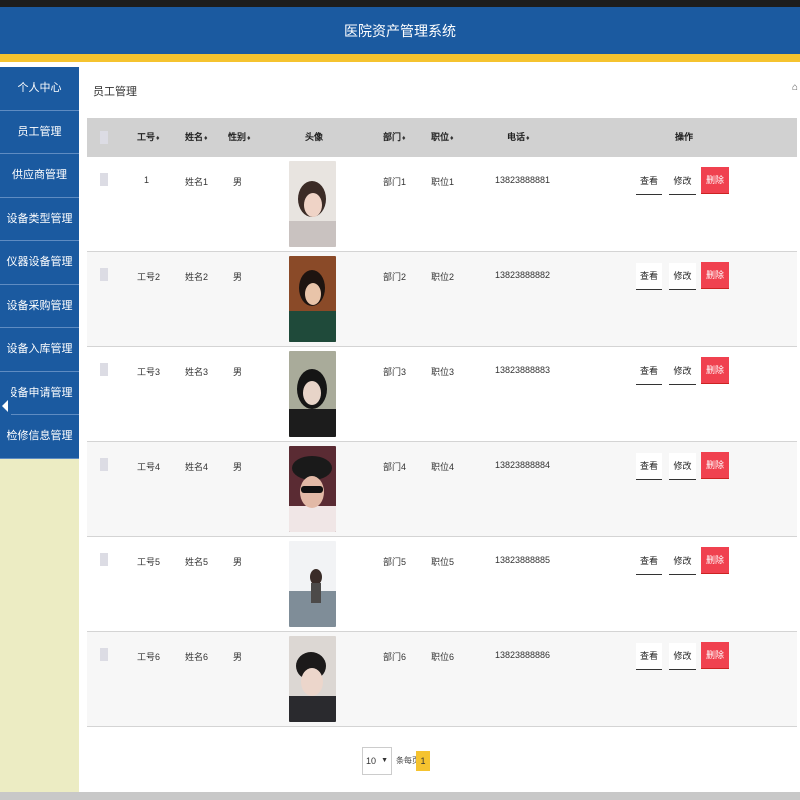 The height and width of the screenshot is (800, 800). What do you see at coordinates (39, 89) in the screenshot?
I see `sidebar-item-personal-center: 个人中心` at bounding box center [39, 89].